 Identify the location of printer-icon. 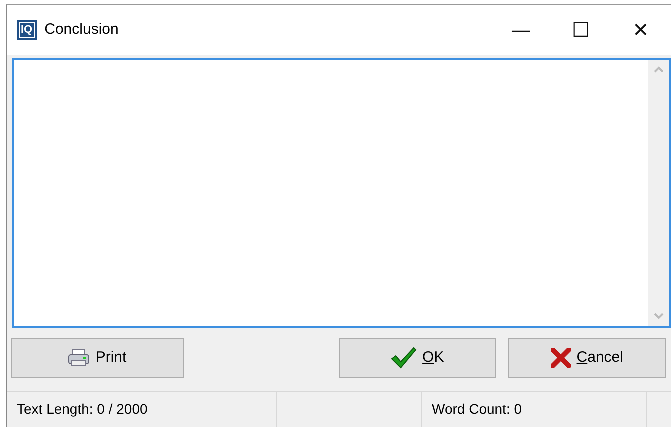
(79, 358).